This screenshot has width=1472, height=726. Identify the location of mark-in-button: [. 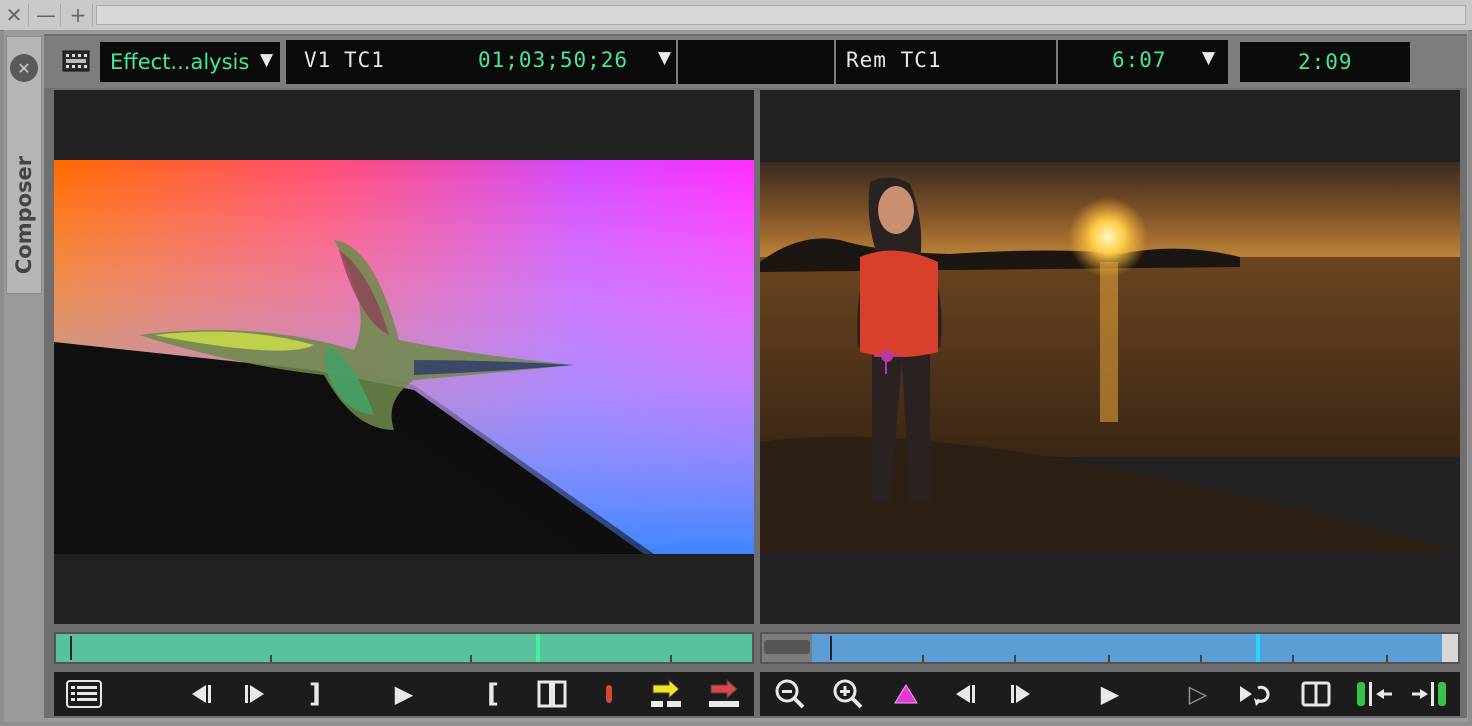
(493, 694).